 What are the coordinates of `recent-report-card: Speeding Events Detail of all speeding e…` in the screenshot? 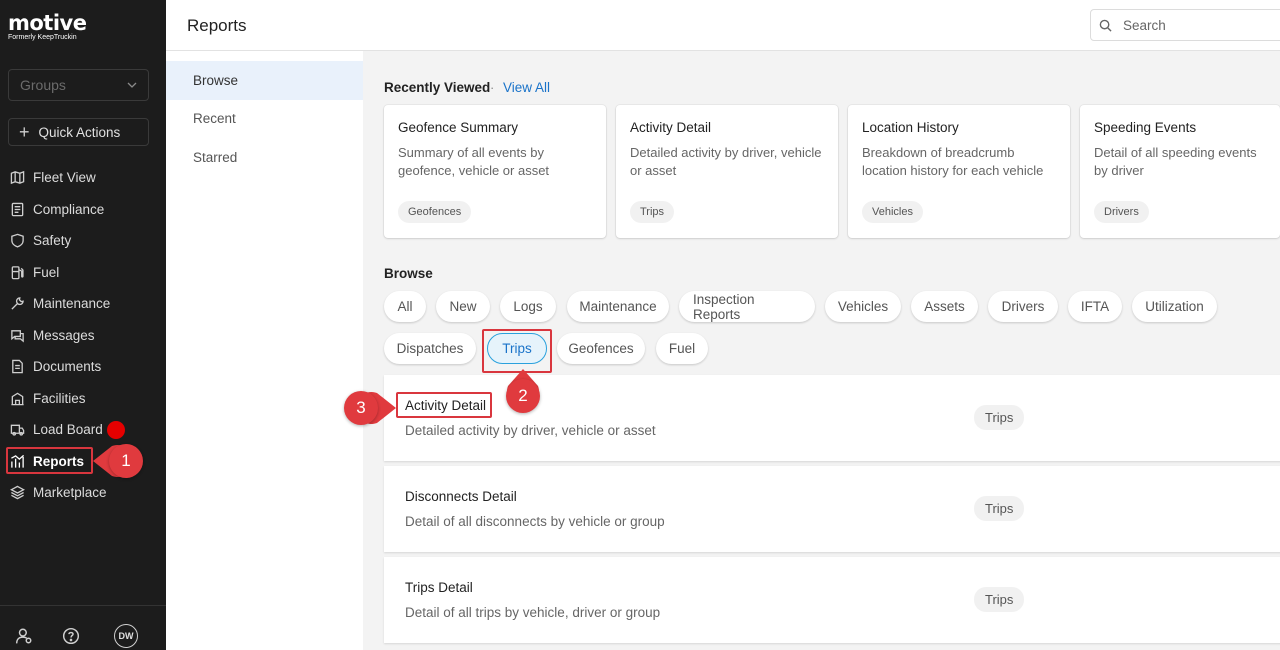 It's located at (1180, 171).